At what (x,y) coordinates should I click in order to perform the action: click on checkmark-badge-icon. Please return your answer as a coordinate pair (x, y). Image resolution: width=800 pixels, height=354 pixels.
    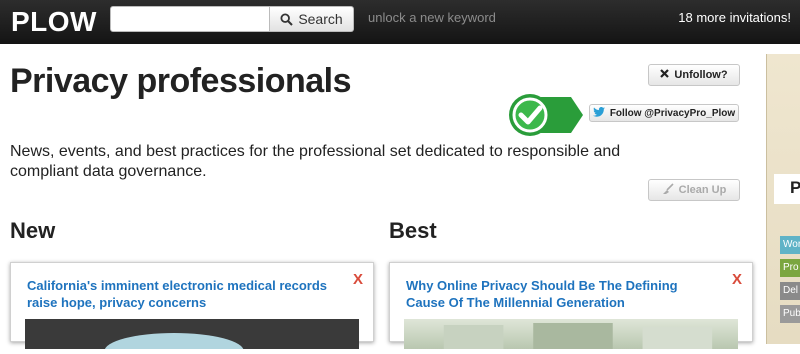
    Looking at the image, I should click on (546, 115).